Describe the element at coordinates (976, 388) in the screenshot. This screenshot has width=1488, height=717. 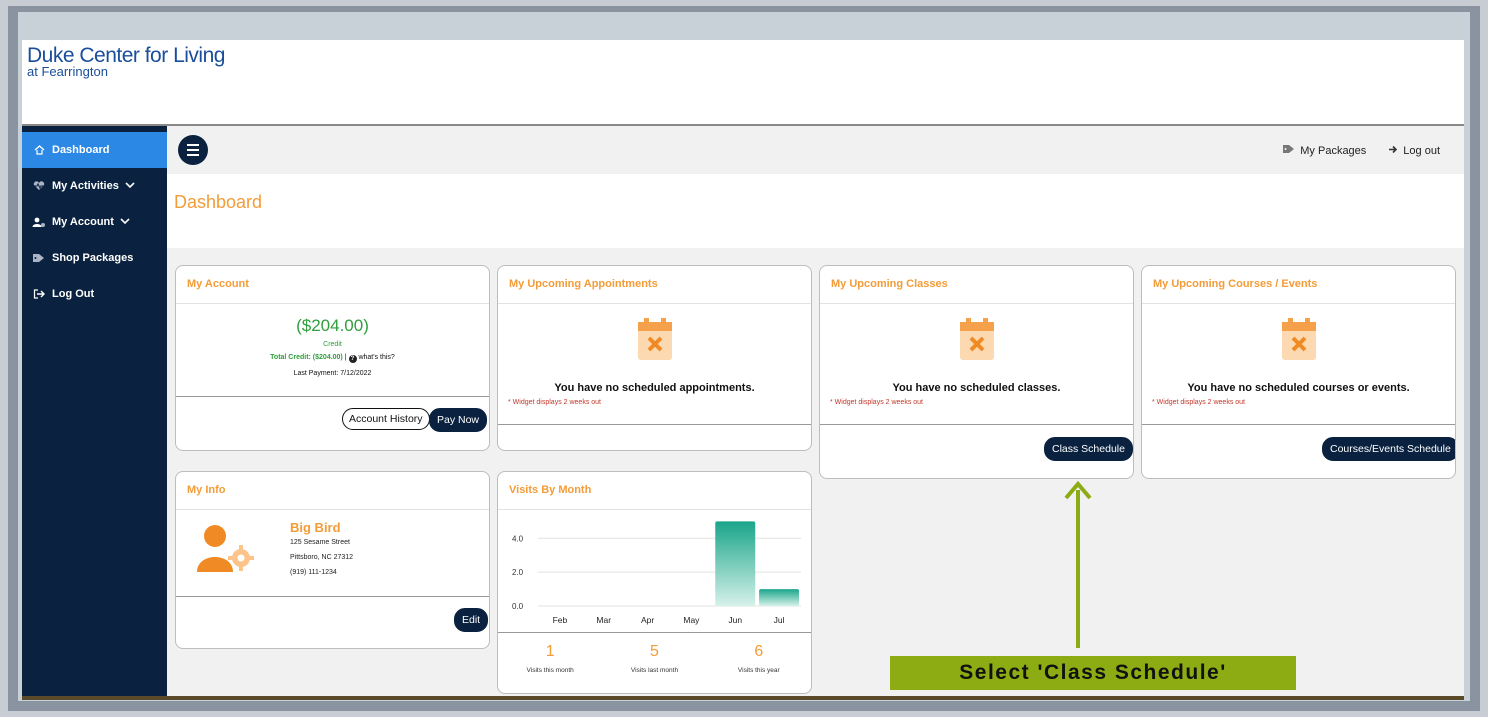
I see `empty-message: You have no scheduled classes.` at that location.